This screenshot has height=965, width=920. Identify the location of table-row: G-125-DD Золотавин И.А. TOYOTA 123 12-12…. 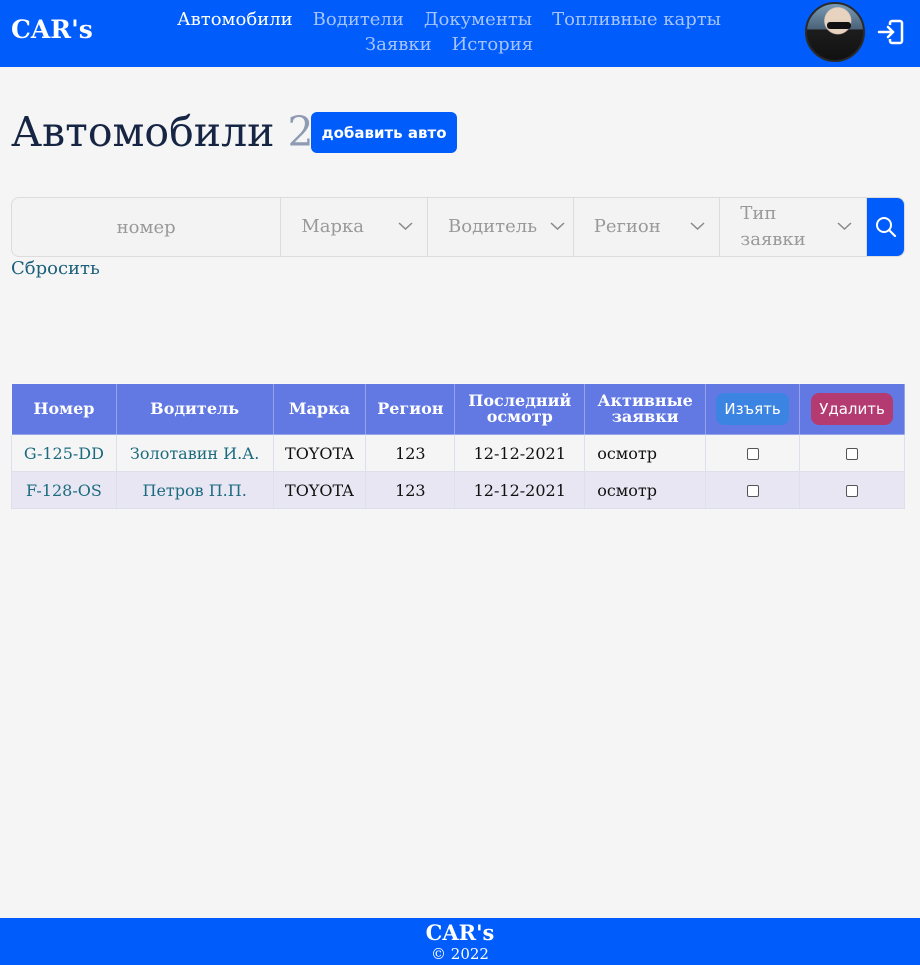
(458, 453).